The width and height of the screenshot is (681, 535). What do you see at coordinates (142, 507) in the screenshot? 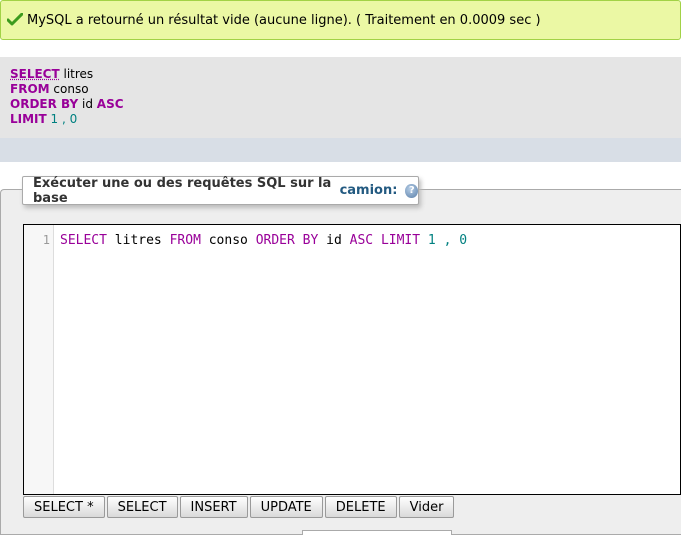
I see `select-button: SELECT` at bounding box center [142, 507].